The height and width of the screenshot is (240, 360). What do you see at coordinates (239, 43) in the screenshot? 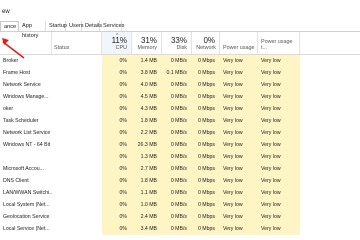
I see `column-header-power-usage: Power usage` at bounding box center [239, 43].